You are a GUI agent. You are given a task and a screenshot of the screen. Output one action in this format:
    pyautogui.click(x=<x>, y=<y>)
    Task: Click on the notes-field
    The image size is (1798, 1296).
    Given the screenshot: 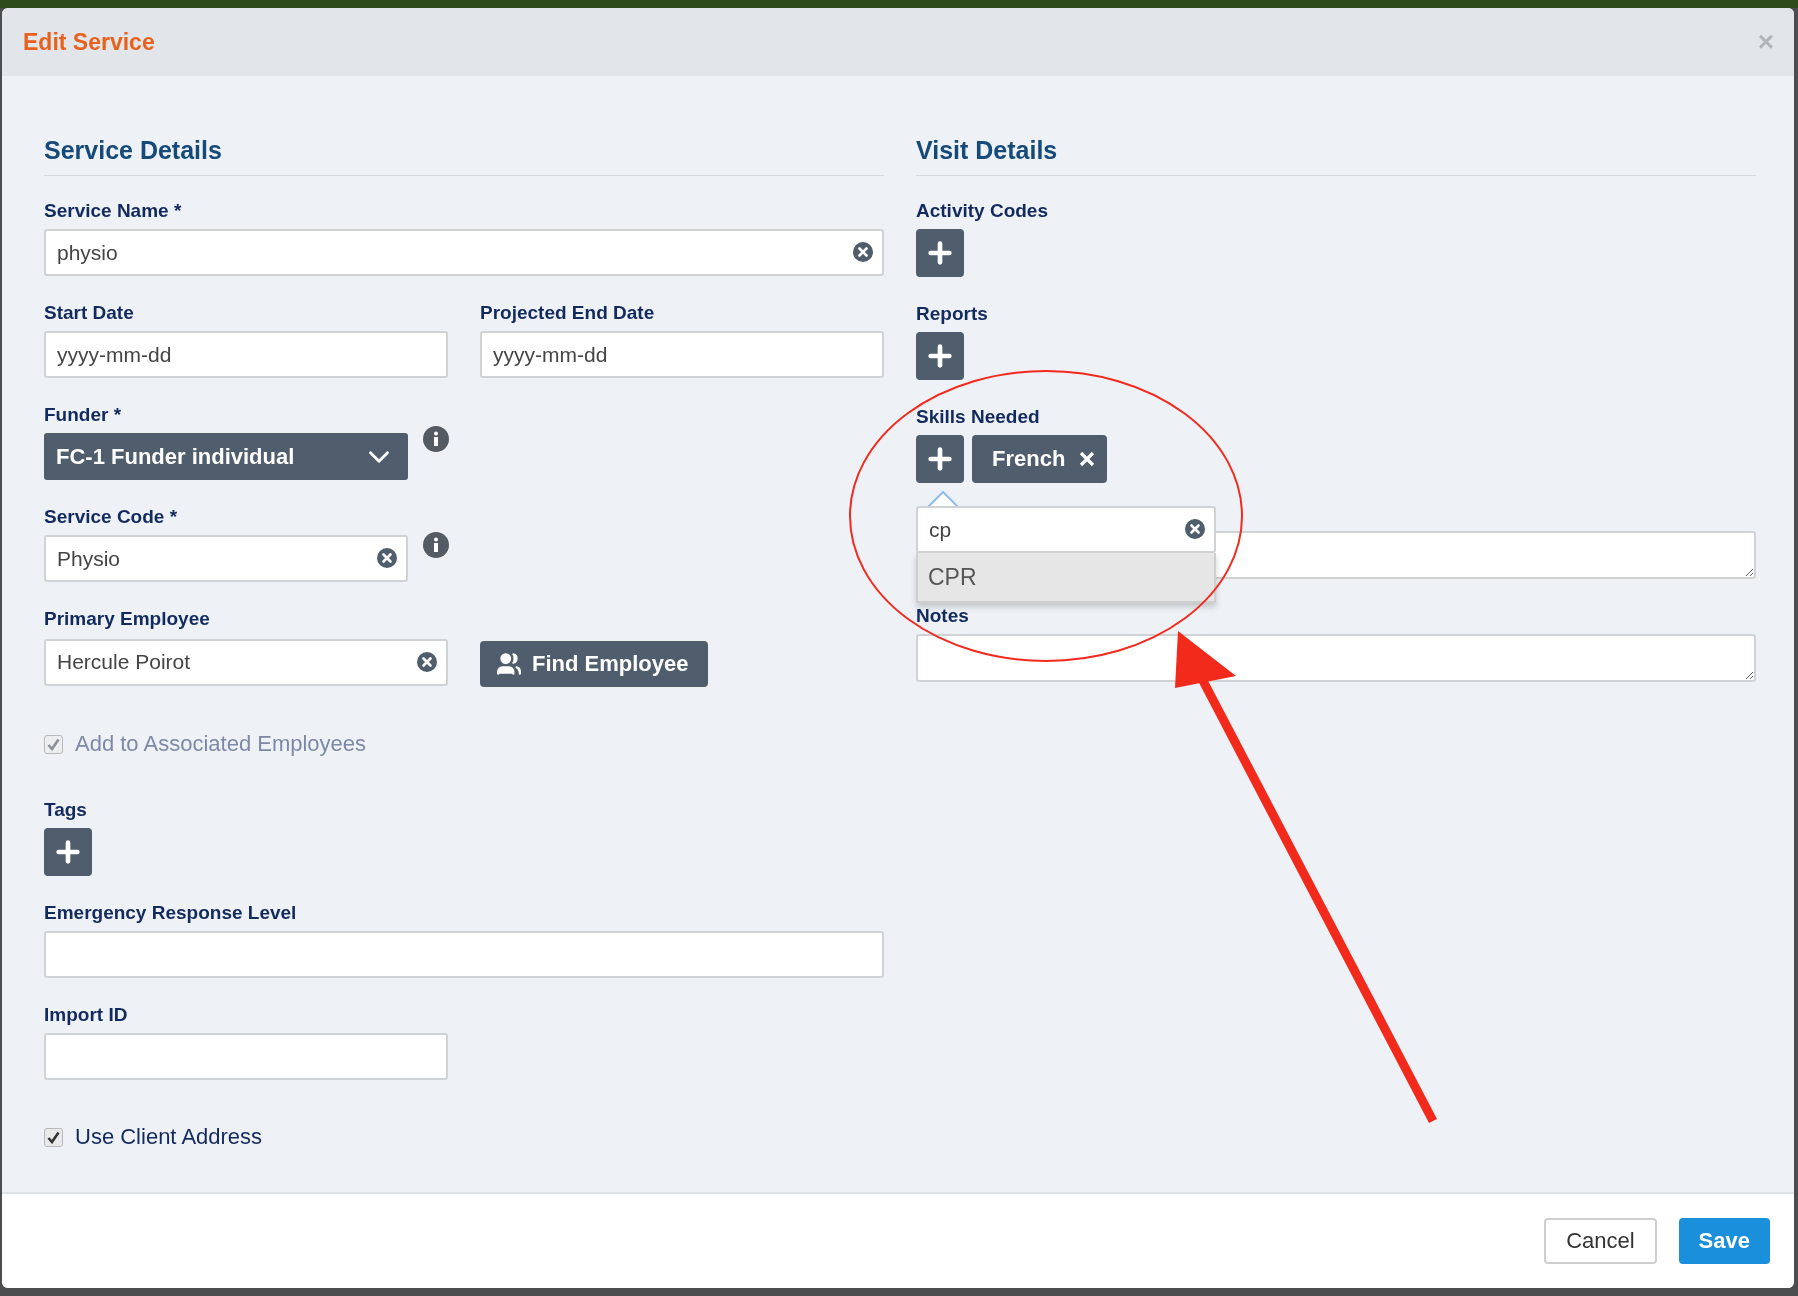 What is the action you would take?
    pyautogui.click(x=1336, y=658)
    